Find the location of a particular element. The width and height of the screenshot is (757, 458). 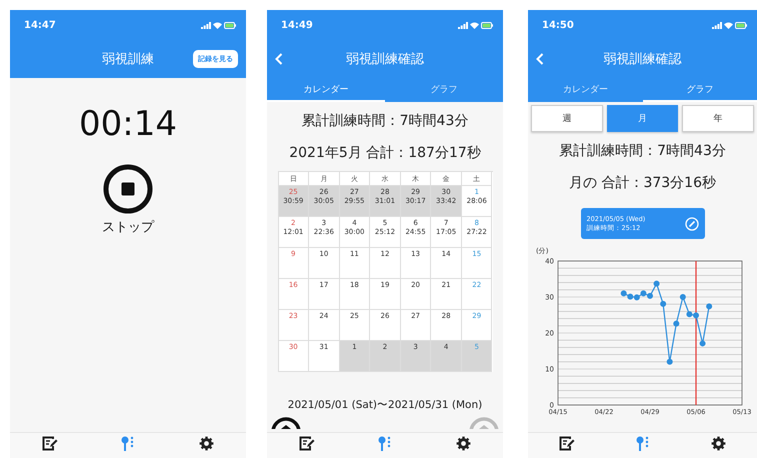

month-total: 2021年5月 合計：187分17秒 is located at coordinates (385, 153).